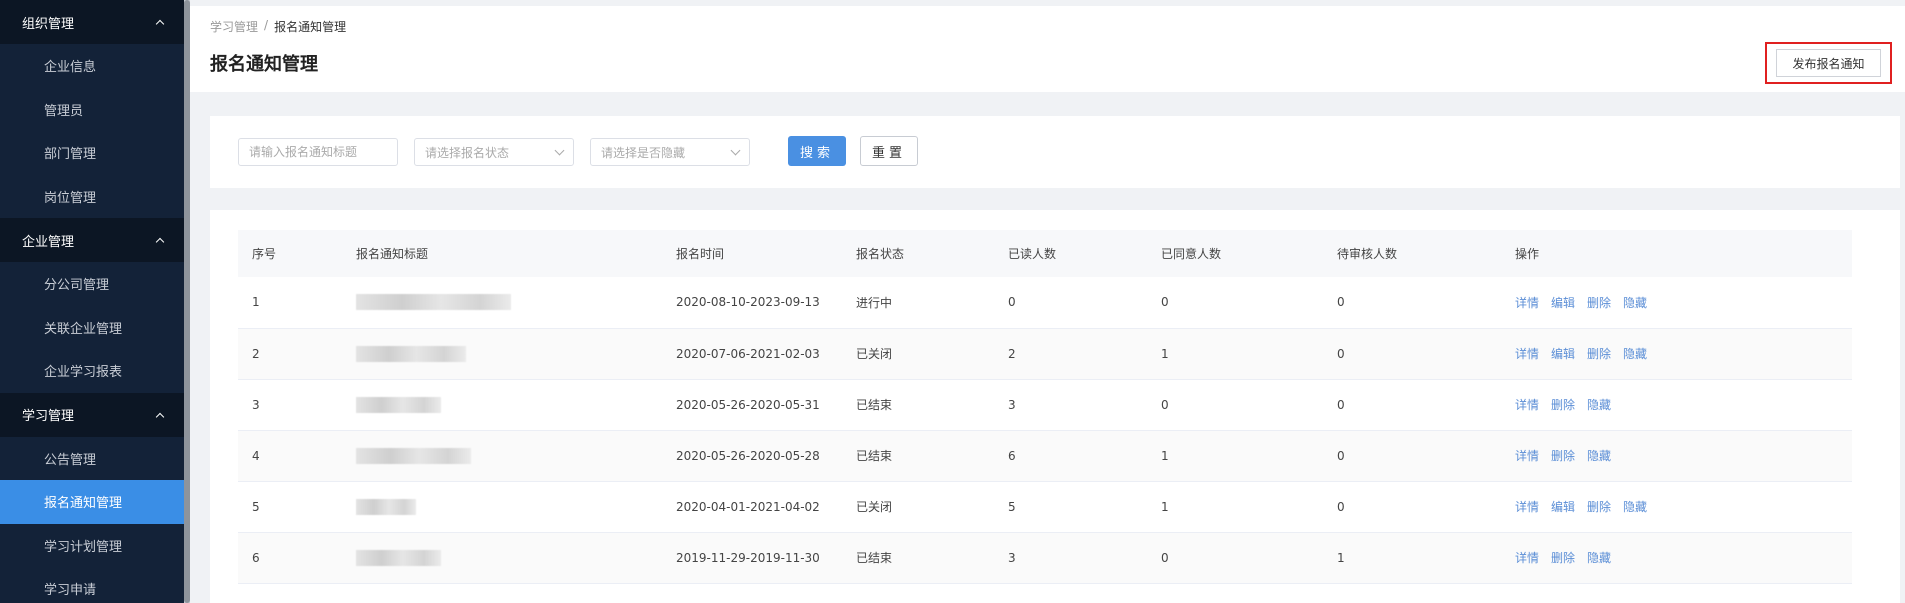 Image resolution: width=1905 pixels, height=603 pixels. What do you see at coordinates (92, 66) in the screenshot?
I see `sidebar-item-company-info: 企业信息` at bounding box center [92, 66].